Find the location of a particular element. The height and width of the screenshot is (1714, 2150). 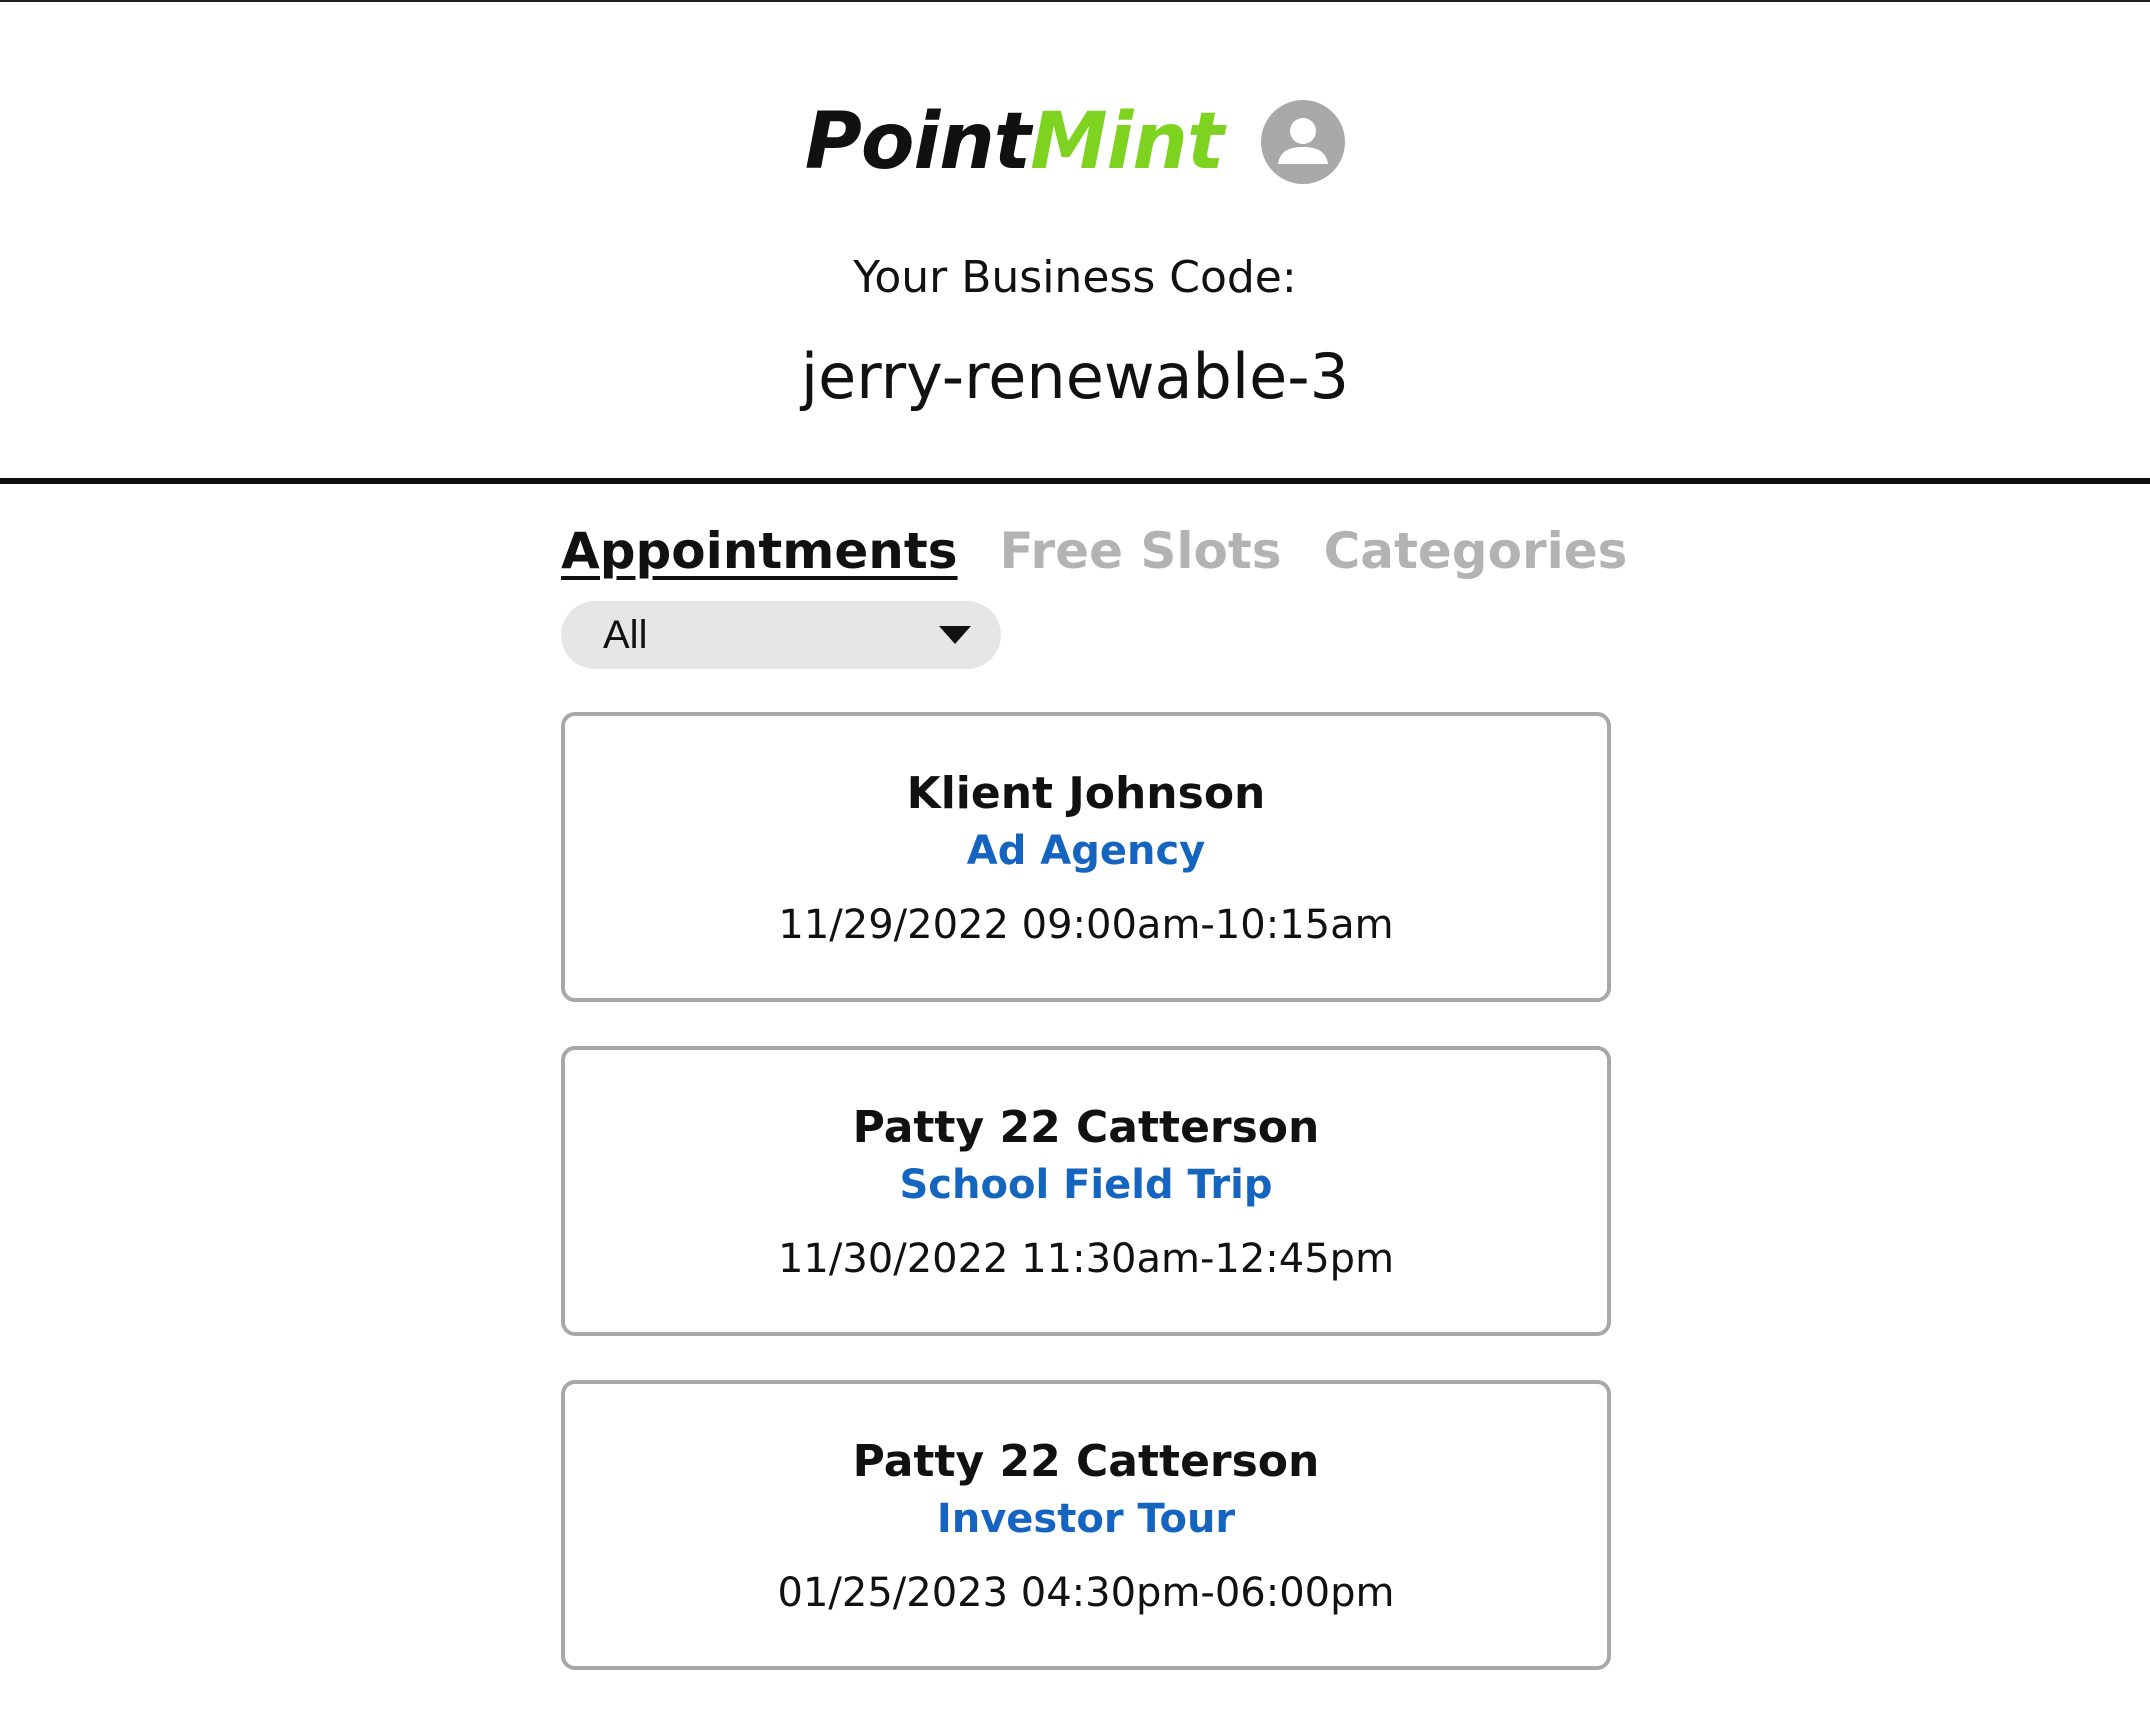

business-code-value: jerry-renewable-3 is located at coordinates (1075, 376).